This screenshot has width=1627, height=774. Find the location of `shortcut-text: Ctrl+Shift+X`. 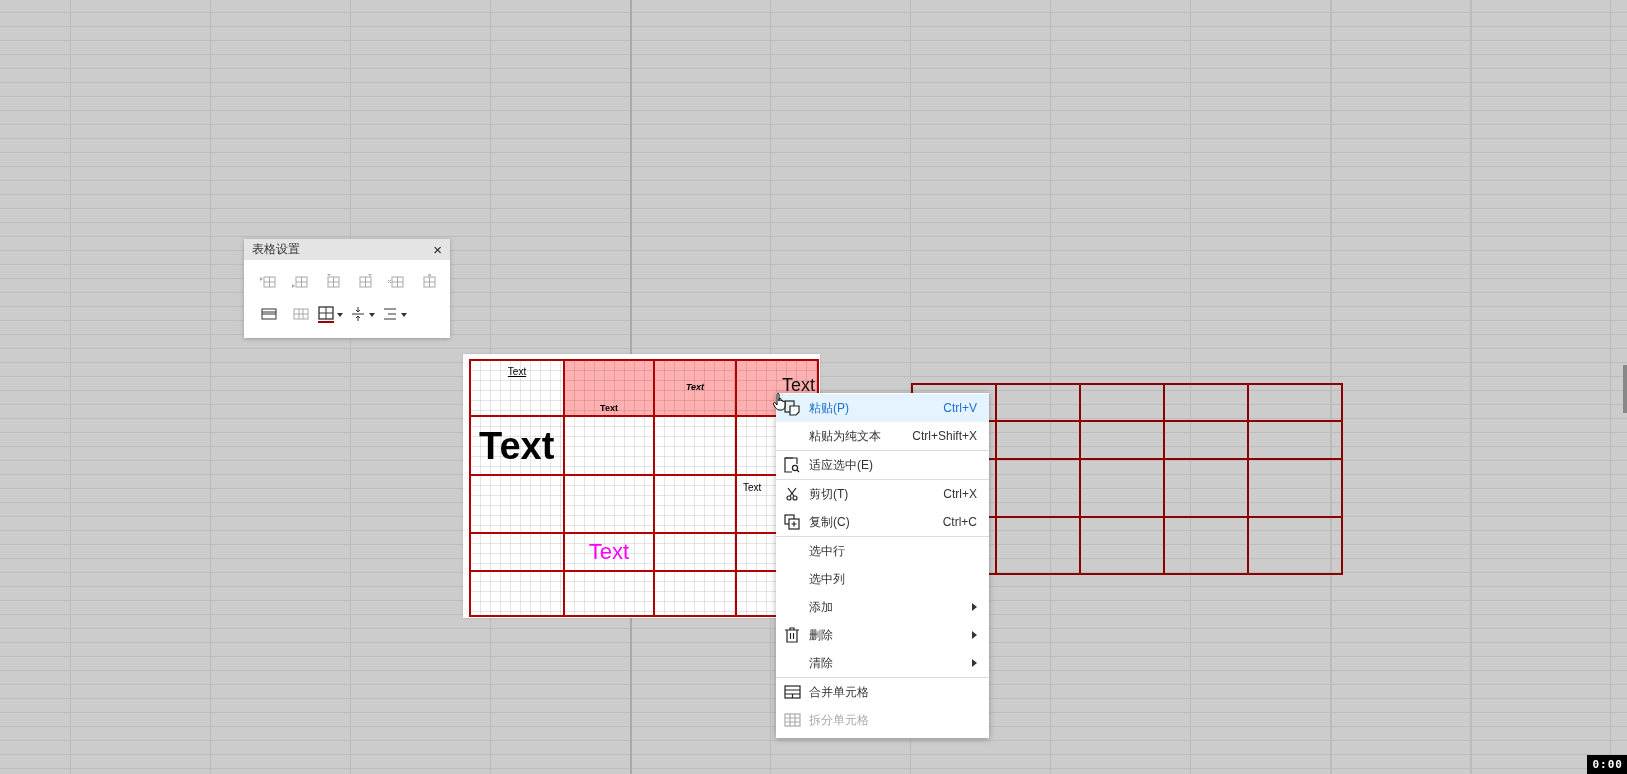

shortcut-text: Ctrl+Shift+X is located at coordinates (944, 436).